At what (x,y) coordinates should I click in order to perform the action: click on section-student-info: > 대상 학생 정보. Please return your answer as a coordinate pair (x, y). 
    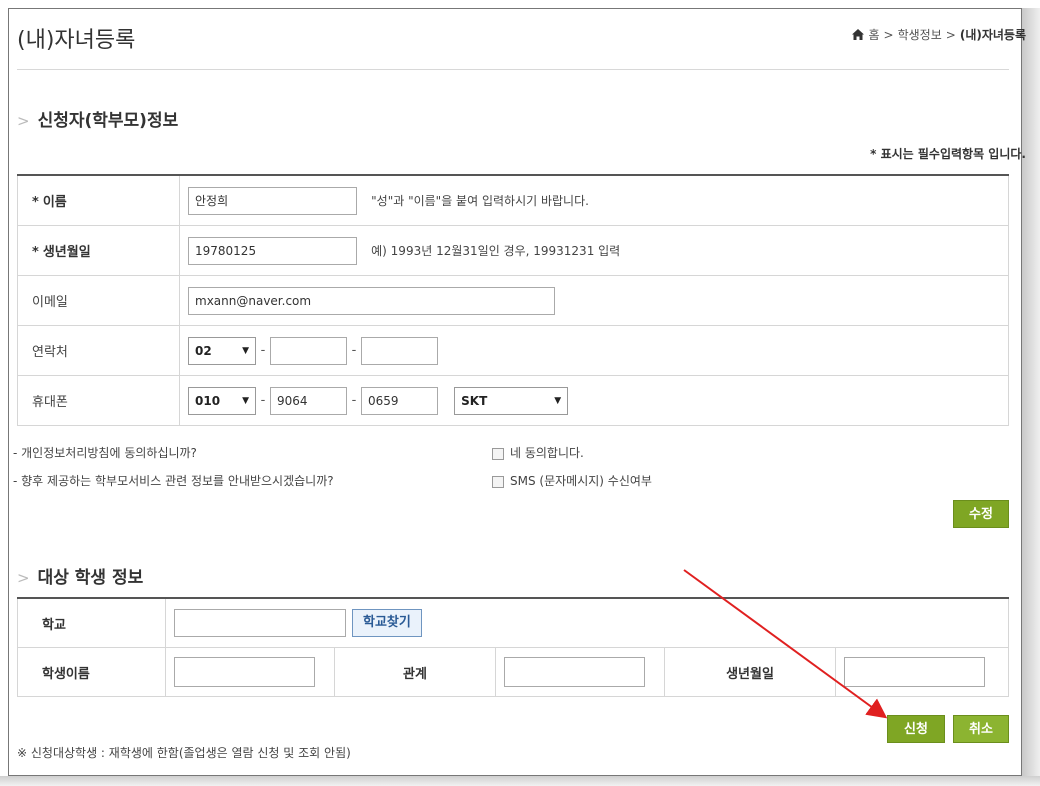
    Looking at the image, I should click on (80, 575).